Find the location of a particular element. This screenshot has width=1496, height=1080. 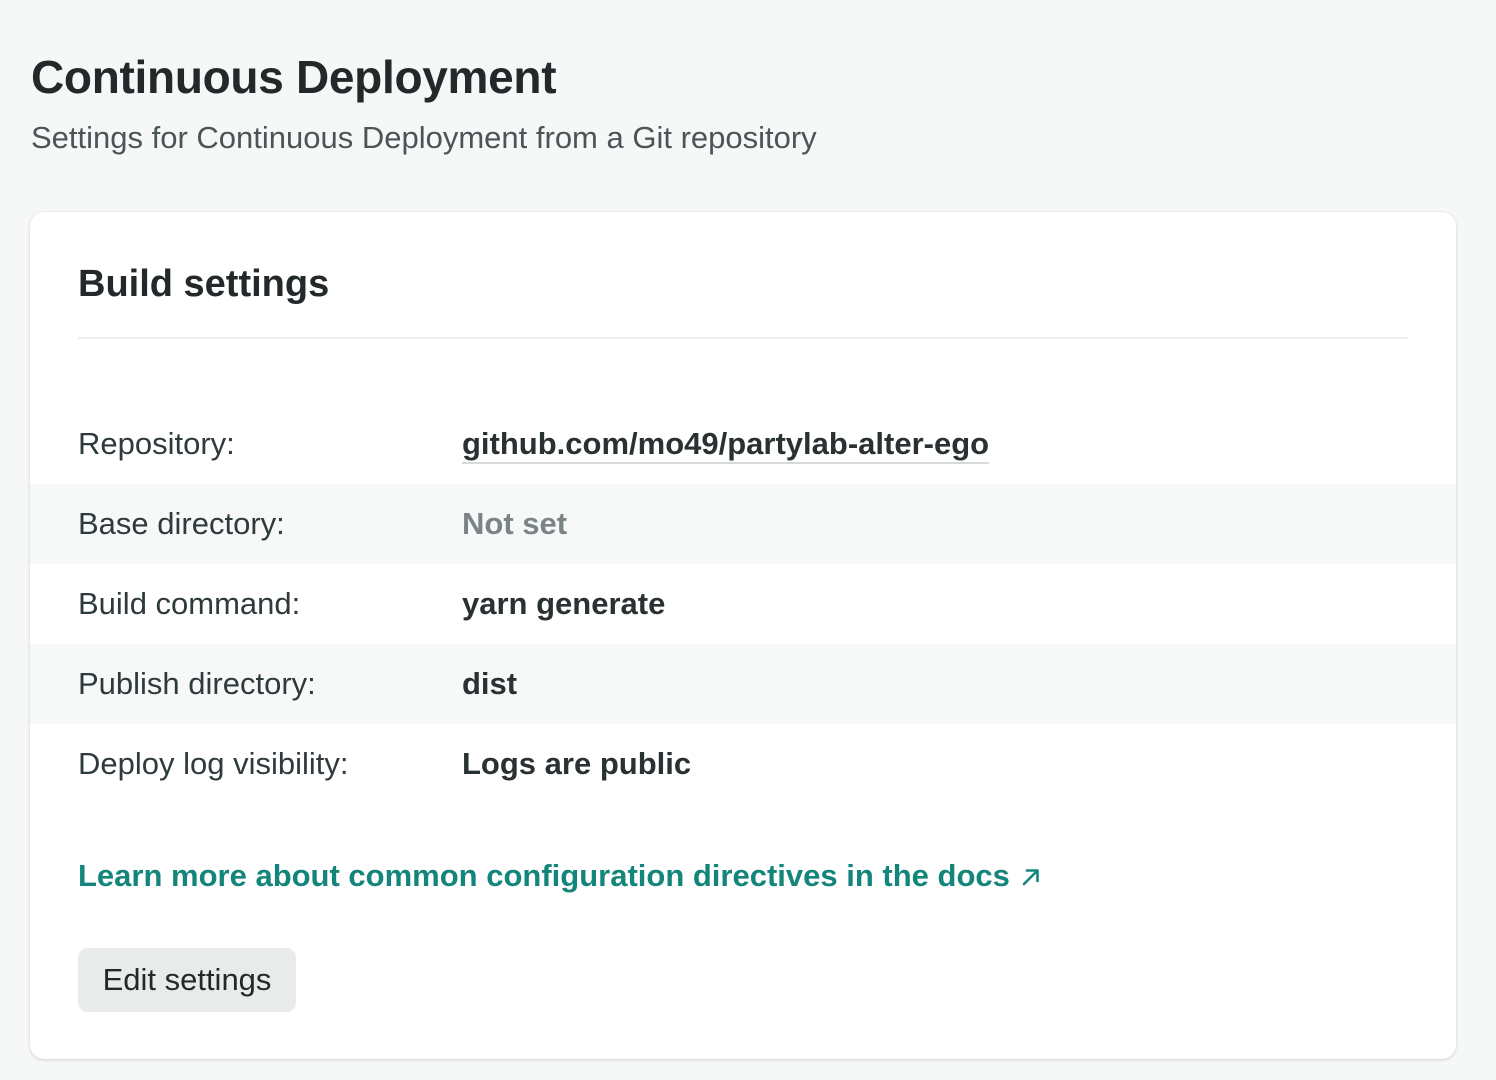

repository-label: Repository: is located at coordinates (156, 443).